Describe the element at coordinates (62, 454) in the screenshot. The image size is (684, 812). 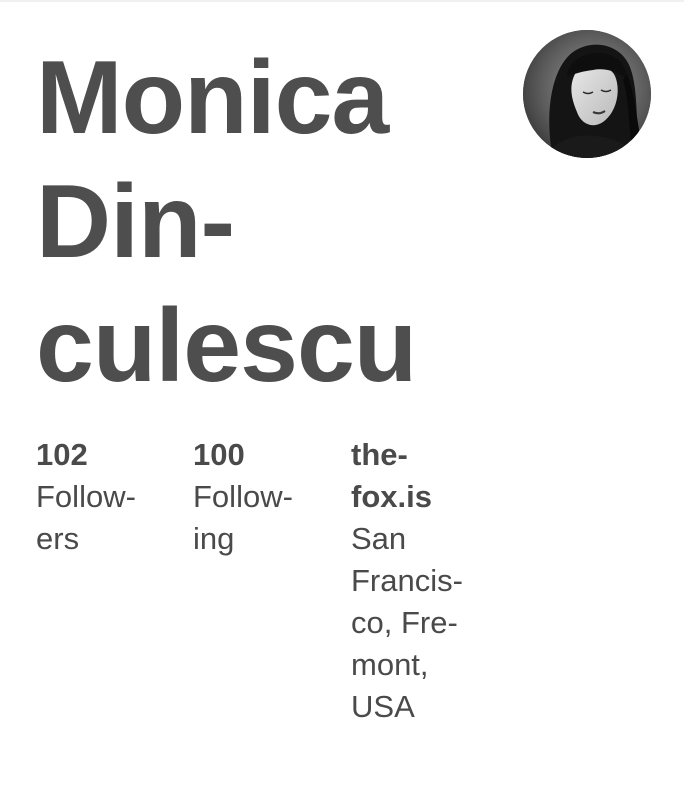
I see `followers-count: 102` at that location.